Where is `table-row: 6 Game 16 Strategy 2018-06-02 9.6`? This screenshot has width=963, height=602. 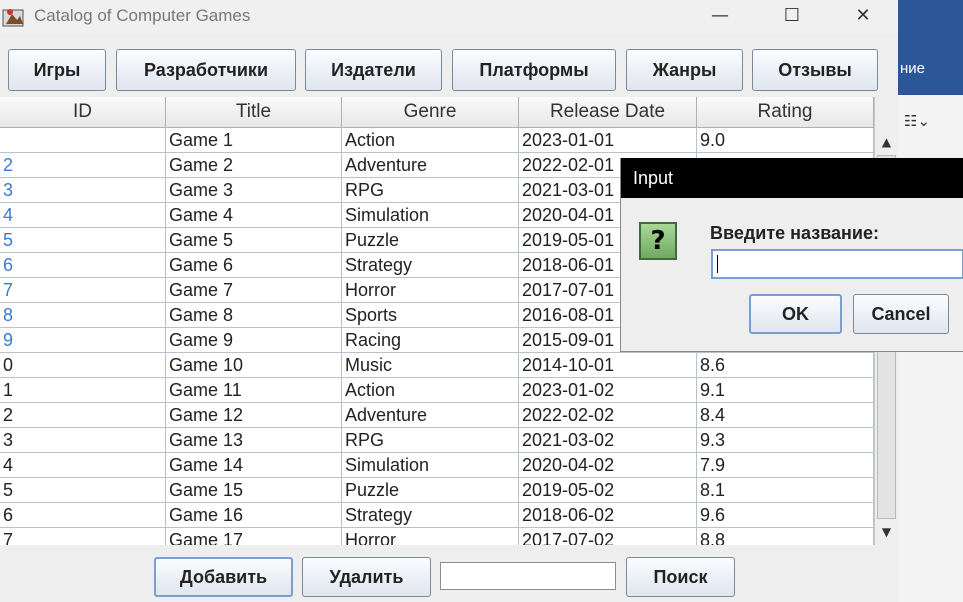 table-row: 6 Game 16 Strategy 2018-06-02 9.6 is located at coordinates (437, 515).